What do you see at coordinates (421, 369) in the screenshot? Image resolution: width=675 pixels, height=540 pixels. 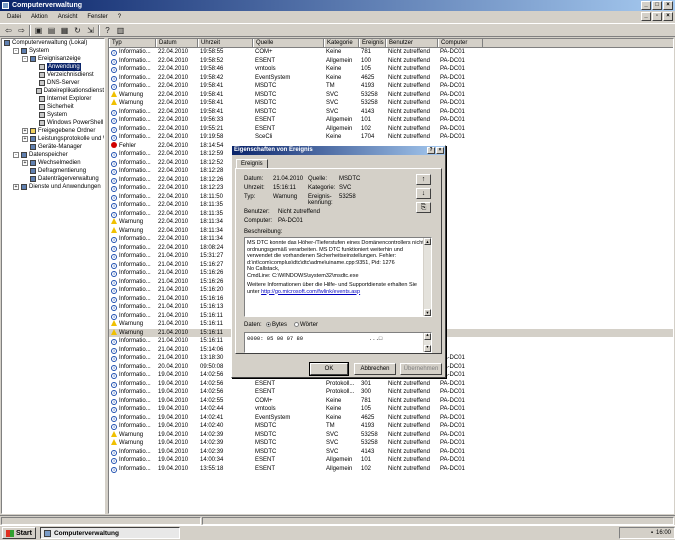 I see `apply-button: Übernehmen` at bounding box center [421, 369].